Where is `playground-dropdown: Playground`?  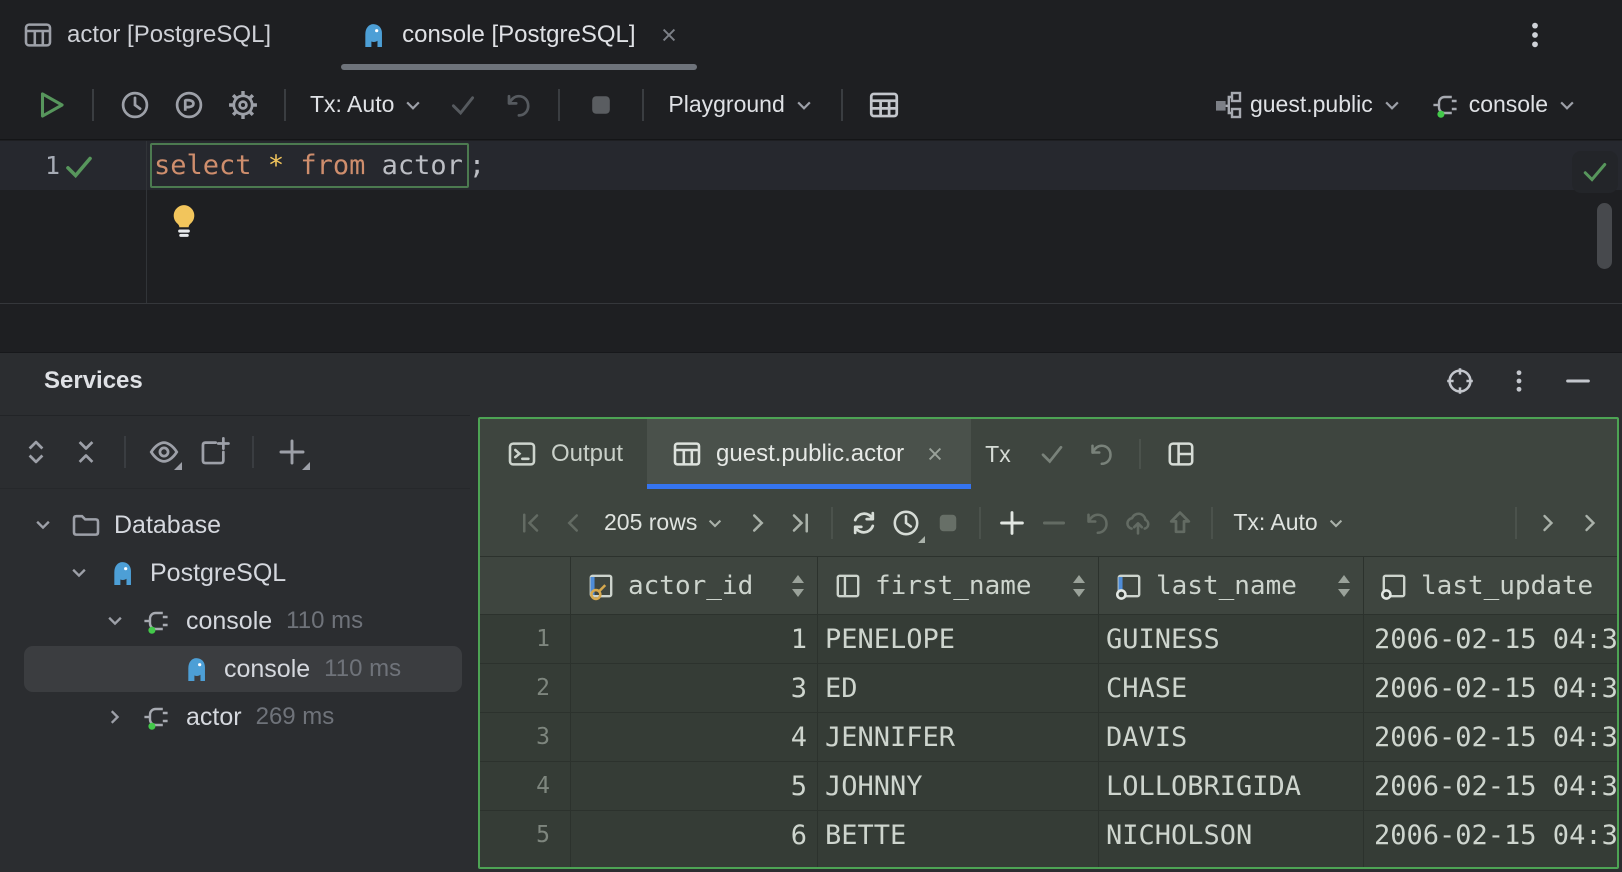
playground-dropdown: Playground is located at coordinates (742, 105).